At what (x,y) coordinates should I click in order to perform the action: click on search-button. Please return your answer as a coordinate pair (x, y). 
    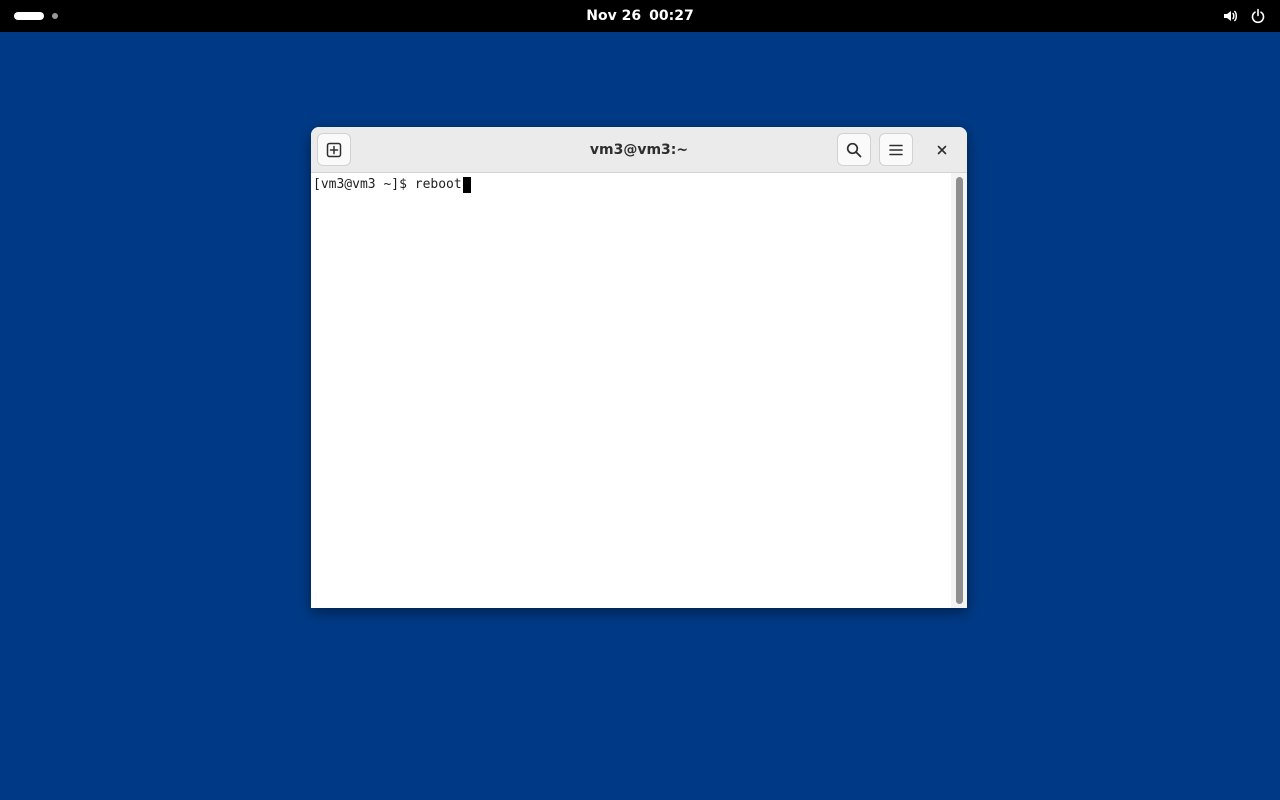
    Looking at the image, I should click on (854, 149).